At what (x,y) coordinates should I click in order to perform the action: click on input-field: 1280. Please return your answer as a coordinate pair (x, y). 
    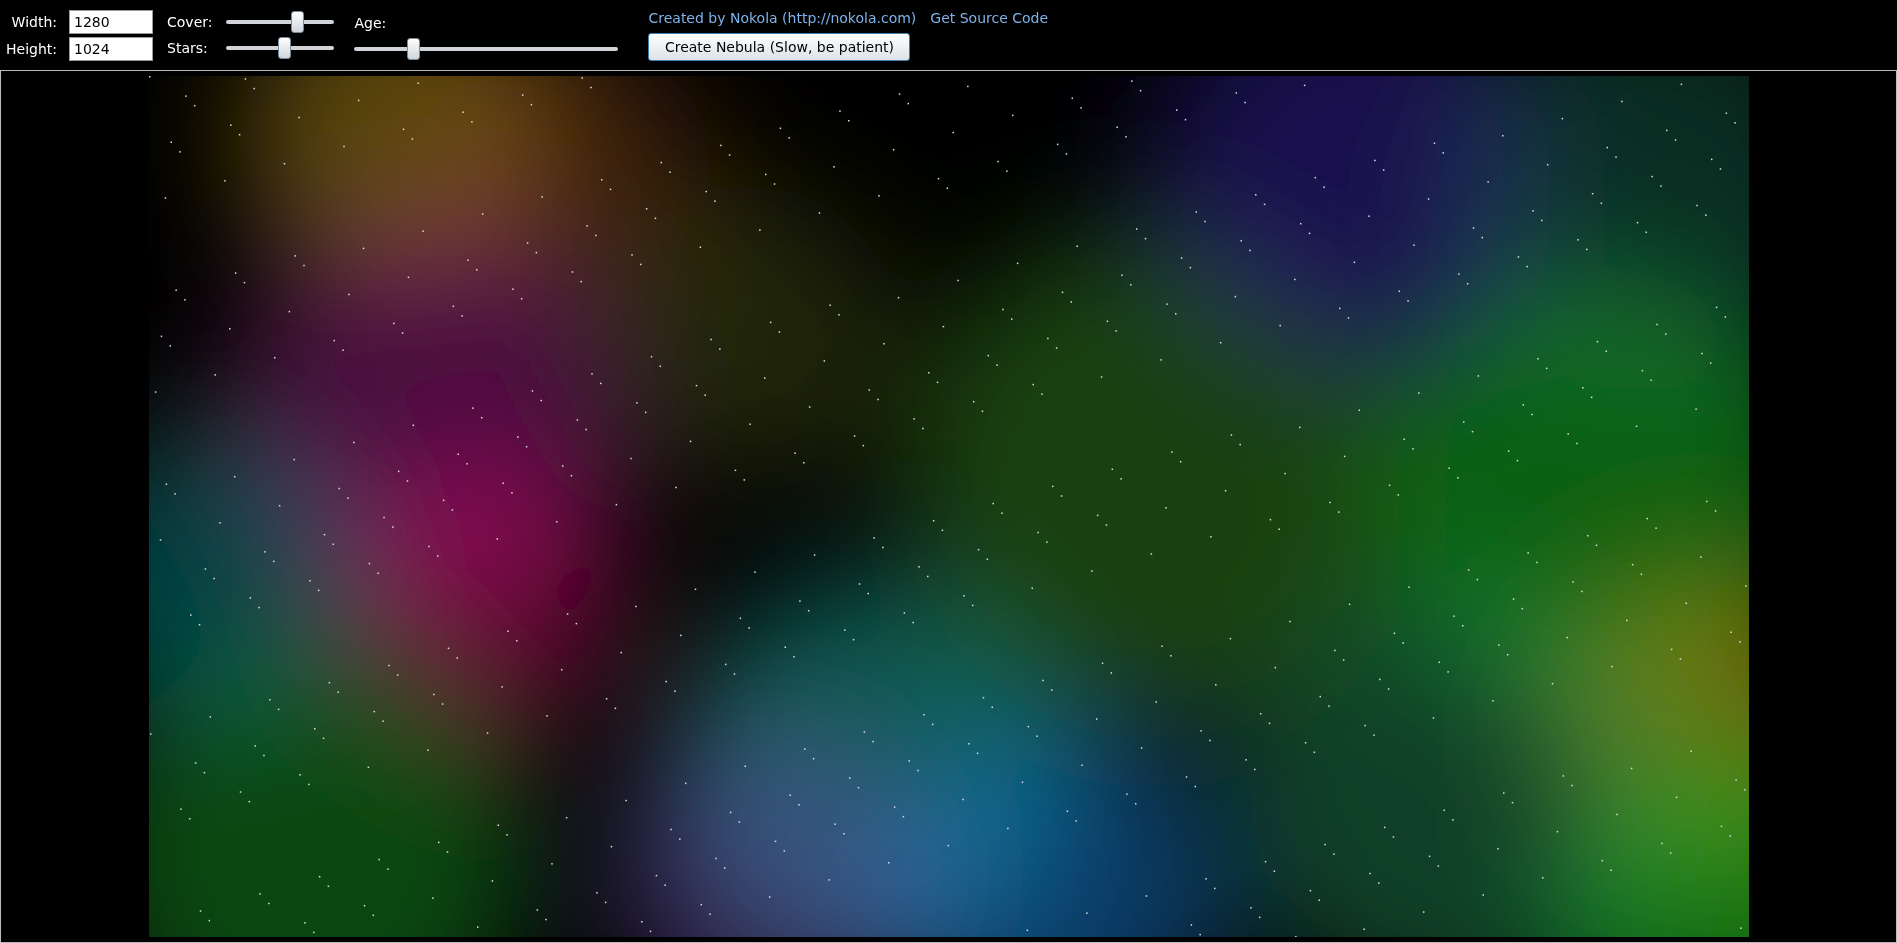
    Looking at the image, I should click on (111, 22).